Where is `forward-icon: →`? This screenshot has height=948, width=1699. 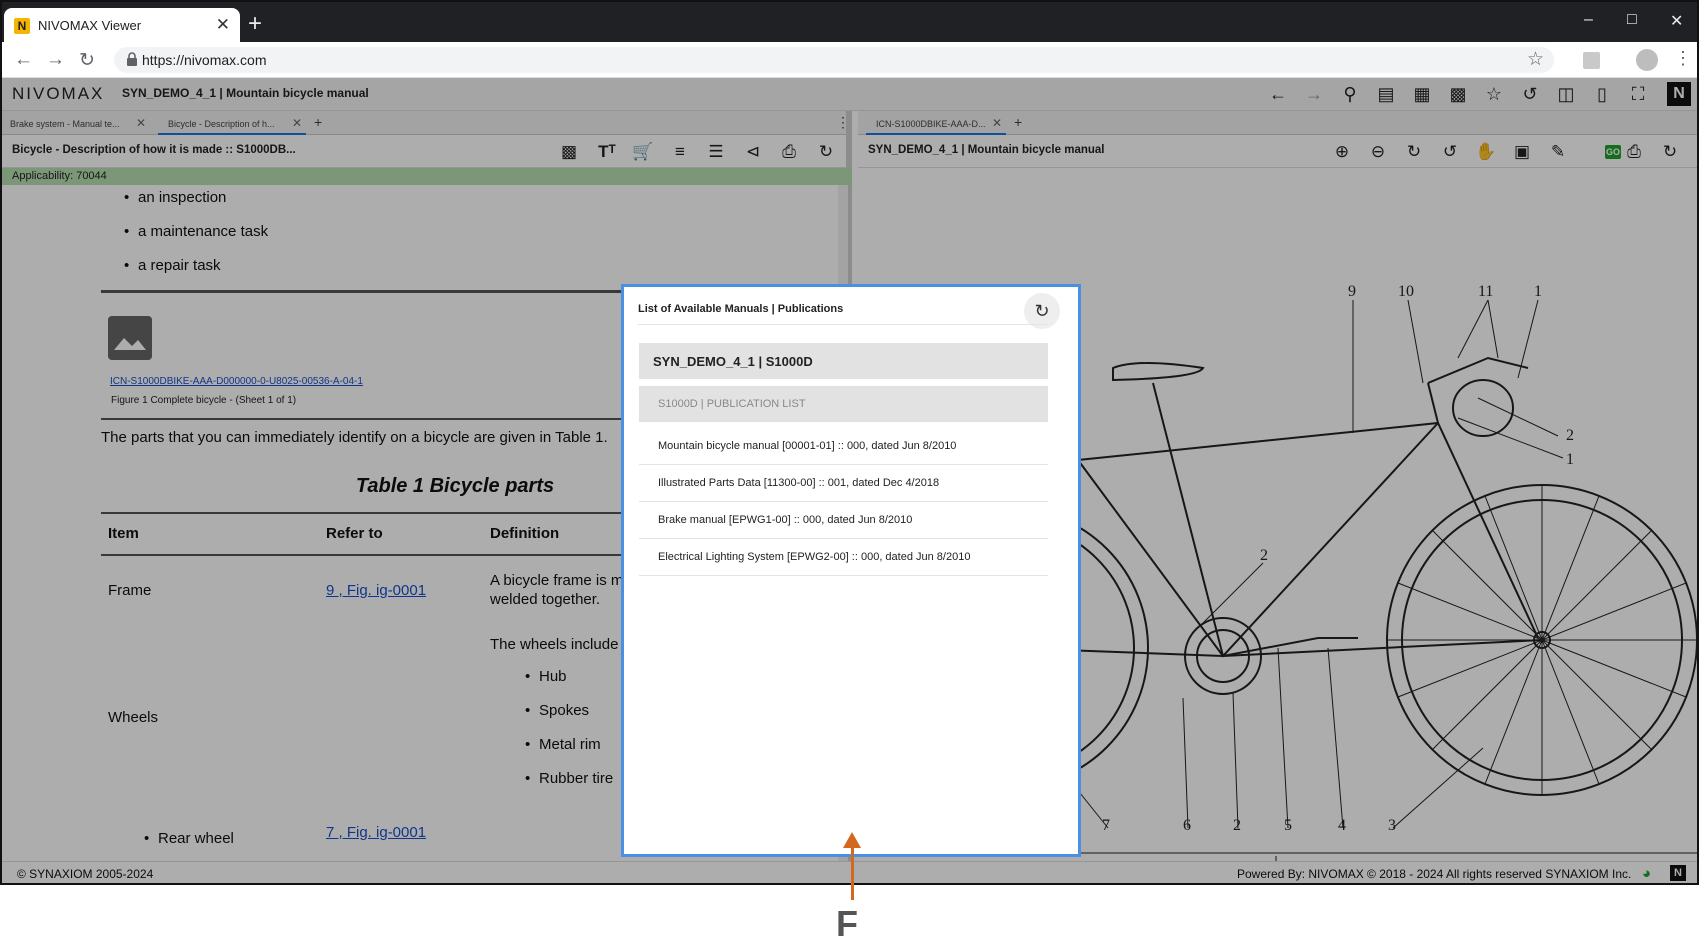
forward-icon: → is located at coordinates (55, 60).